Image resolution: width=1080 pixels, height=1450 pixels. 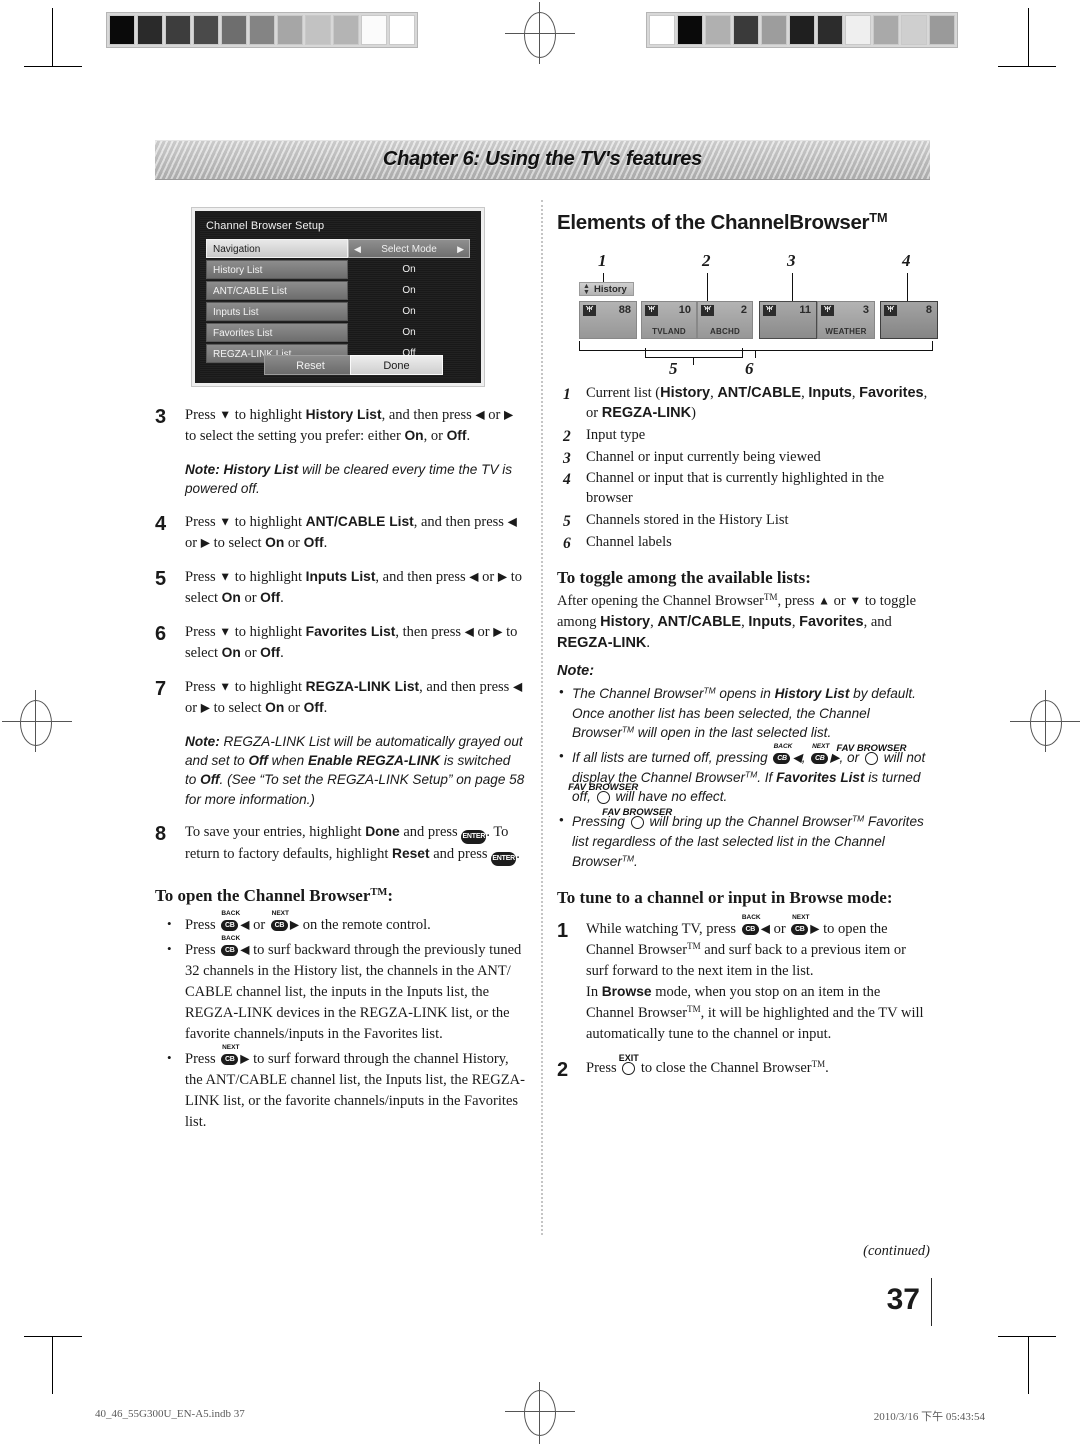 I want to click on crop-mark-bottom-left-v, so click(x=52, y=1365).